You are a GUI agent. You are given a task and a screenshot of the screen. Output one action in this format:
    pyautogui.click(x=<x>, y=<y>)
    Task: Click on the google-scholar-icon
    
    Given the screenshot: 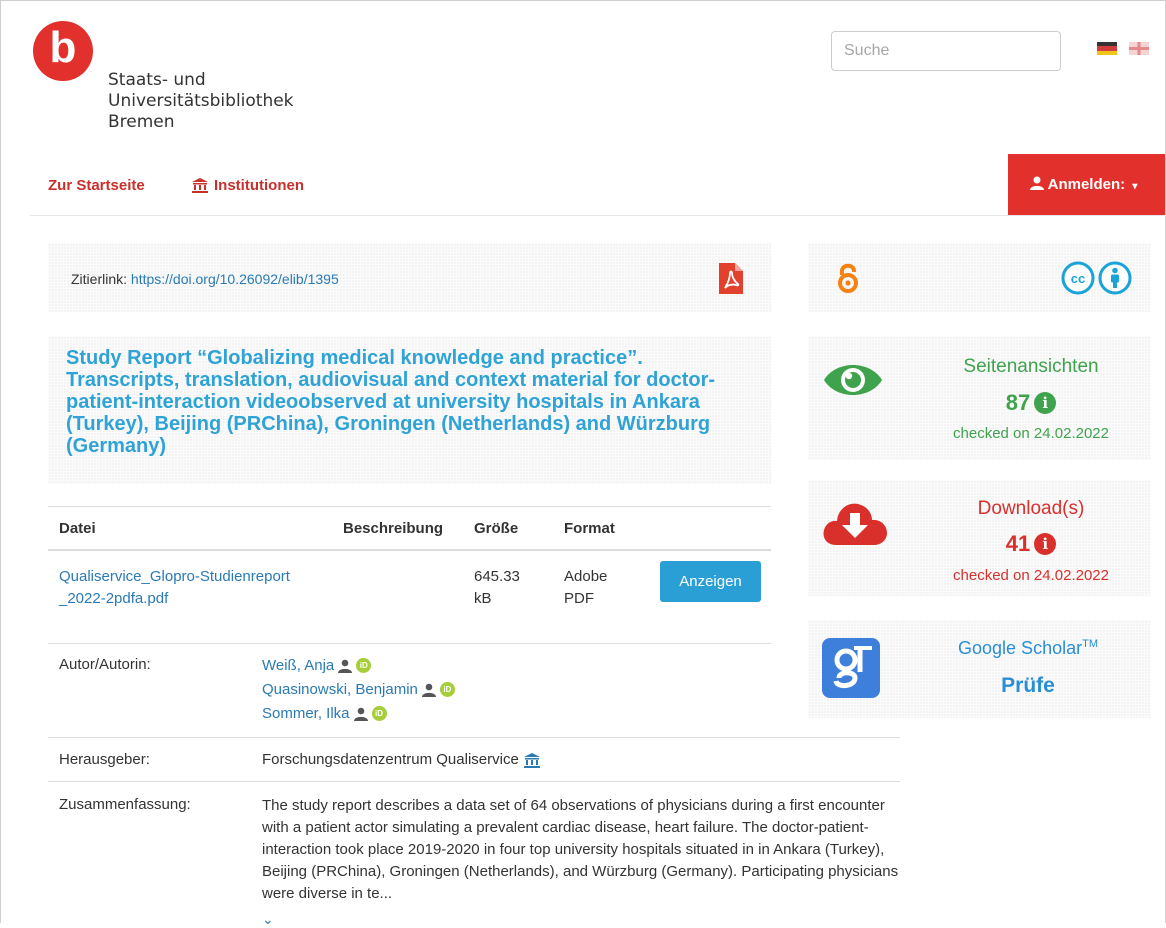 What is the action you would take?
    pyautogui.click(x=851, y=668)
    